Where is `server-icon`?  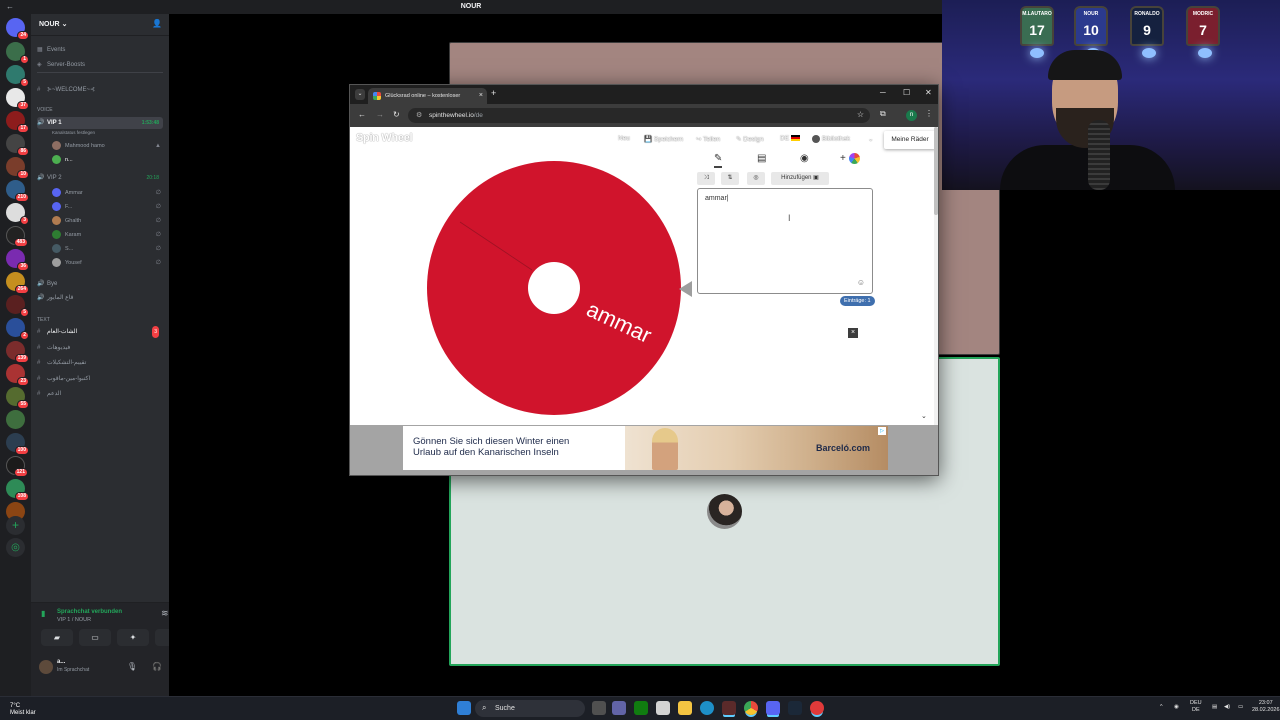
server-icon is located at coordinates (15, 419).